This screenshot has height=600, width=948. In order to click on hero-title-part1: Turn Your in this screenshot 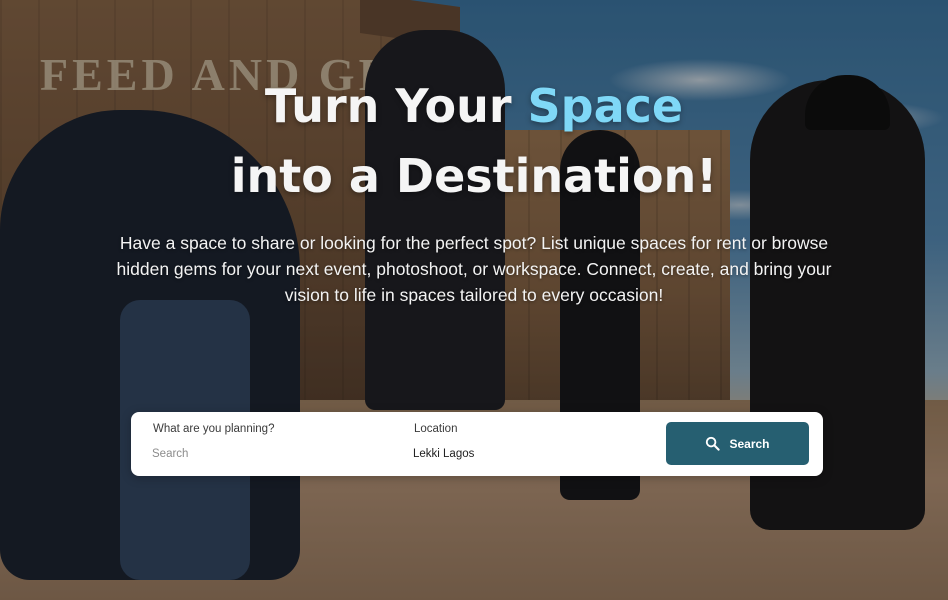, I will do `click(396, 106)`.